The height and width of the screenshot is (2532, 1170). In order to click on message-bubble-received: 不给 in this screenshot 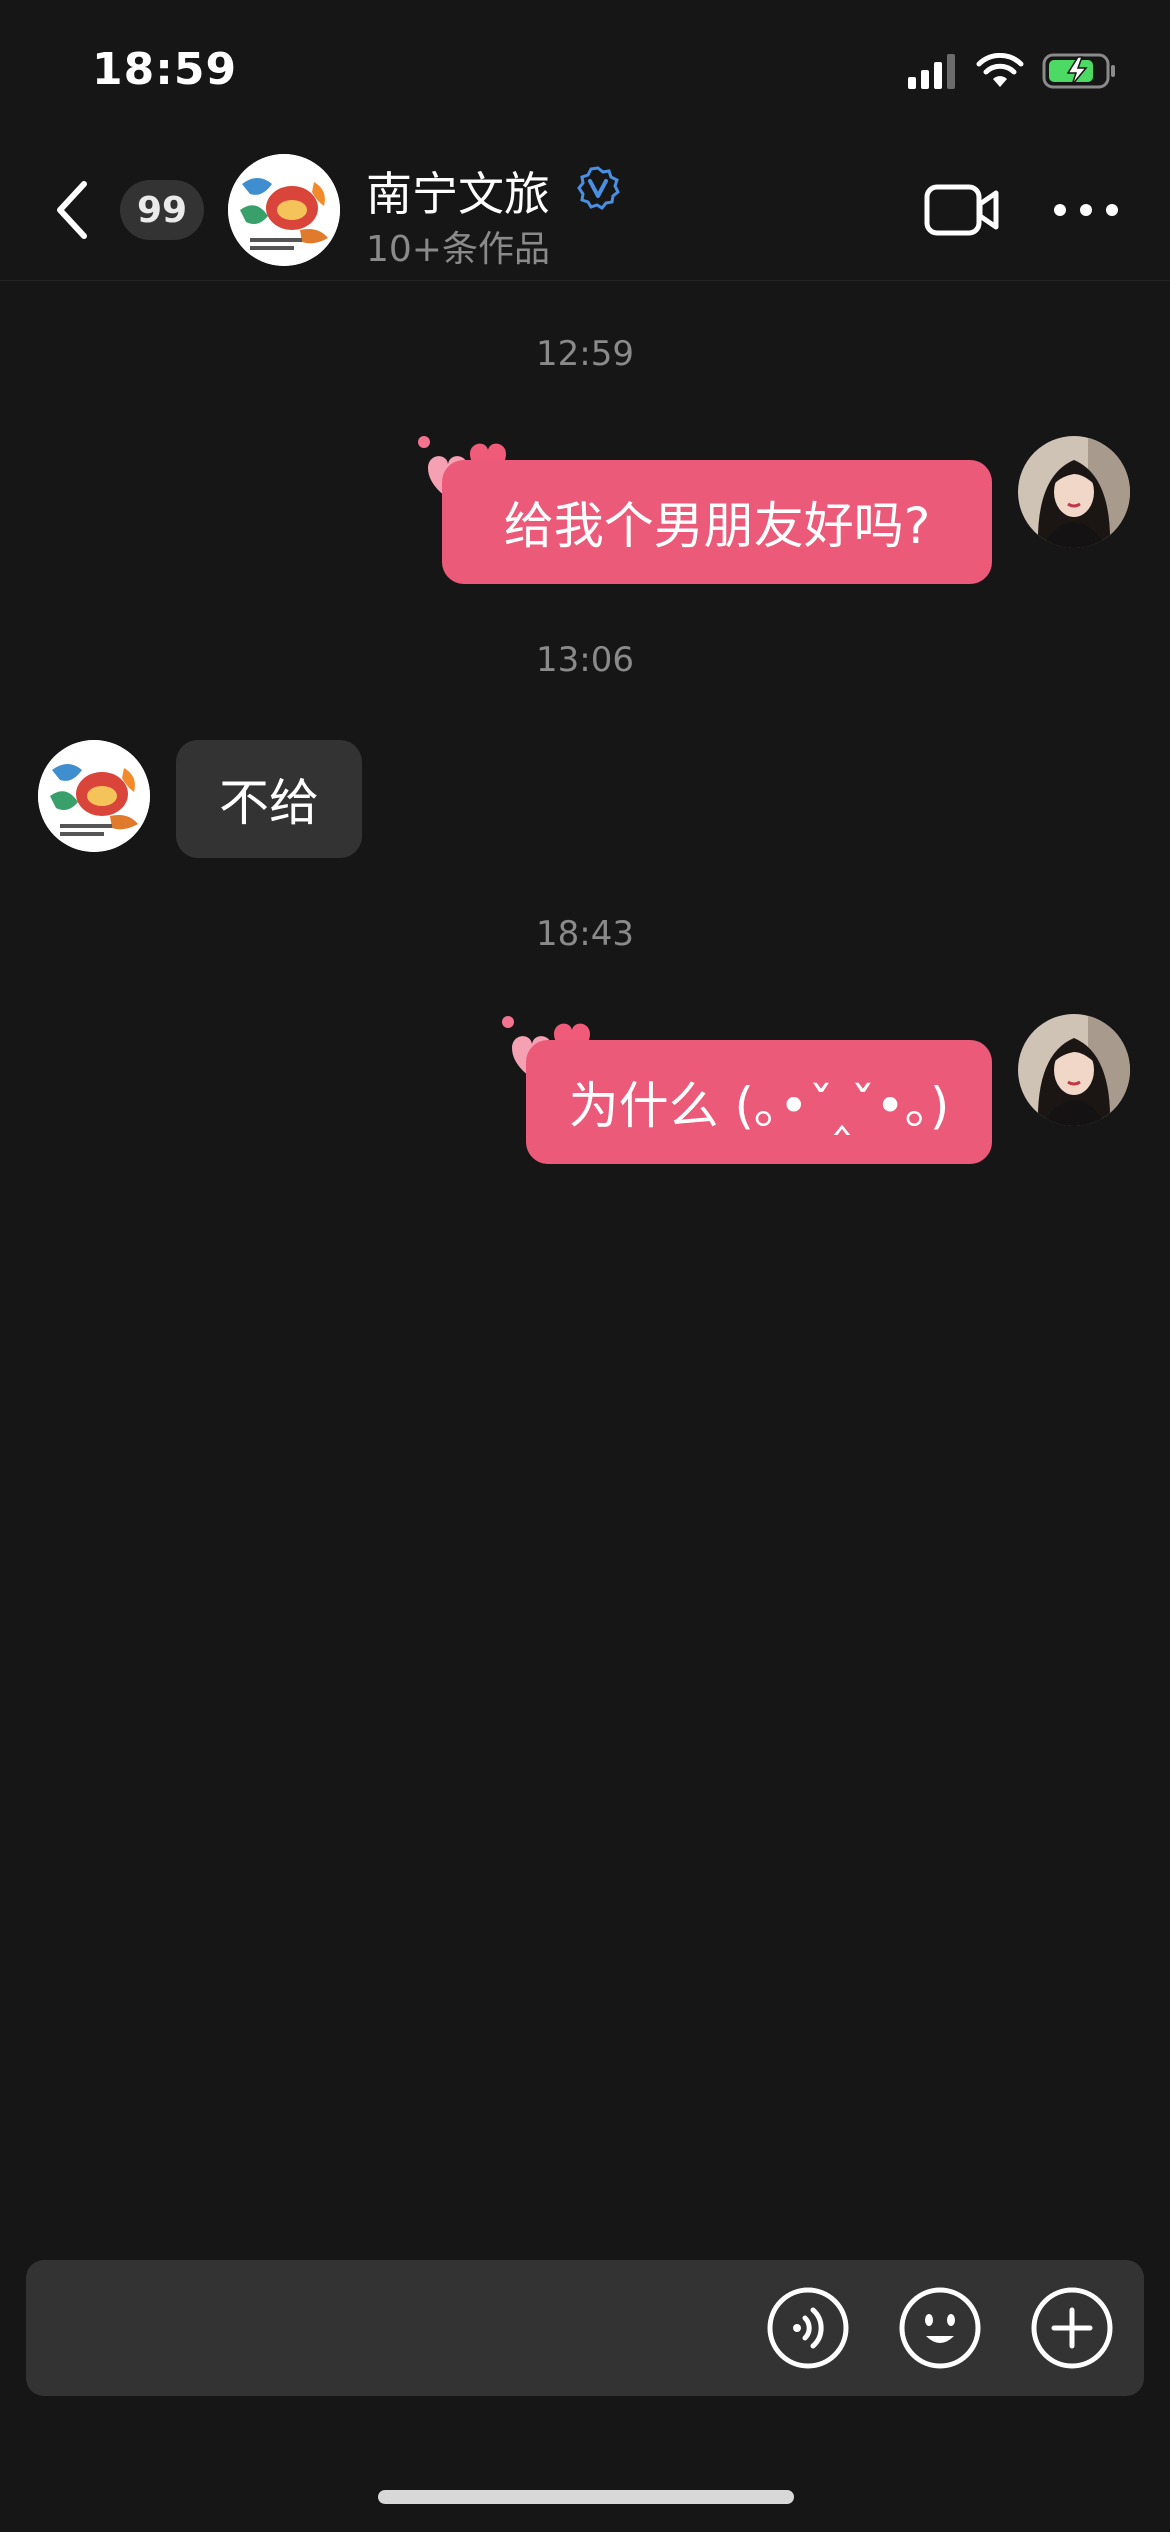, I will do `click(269, 799)`.